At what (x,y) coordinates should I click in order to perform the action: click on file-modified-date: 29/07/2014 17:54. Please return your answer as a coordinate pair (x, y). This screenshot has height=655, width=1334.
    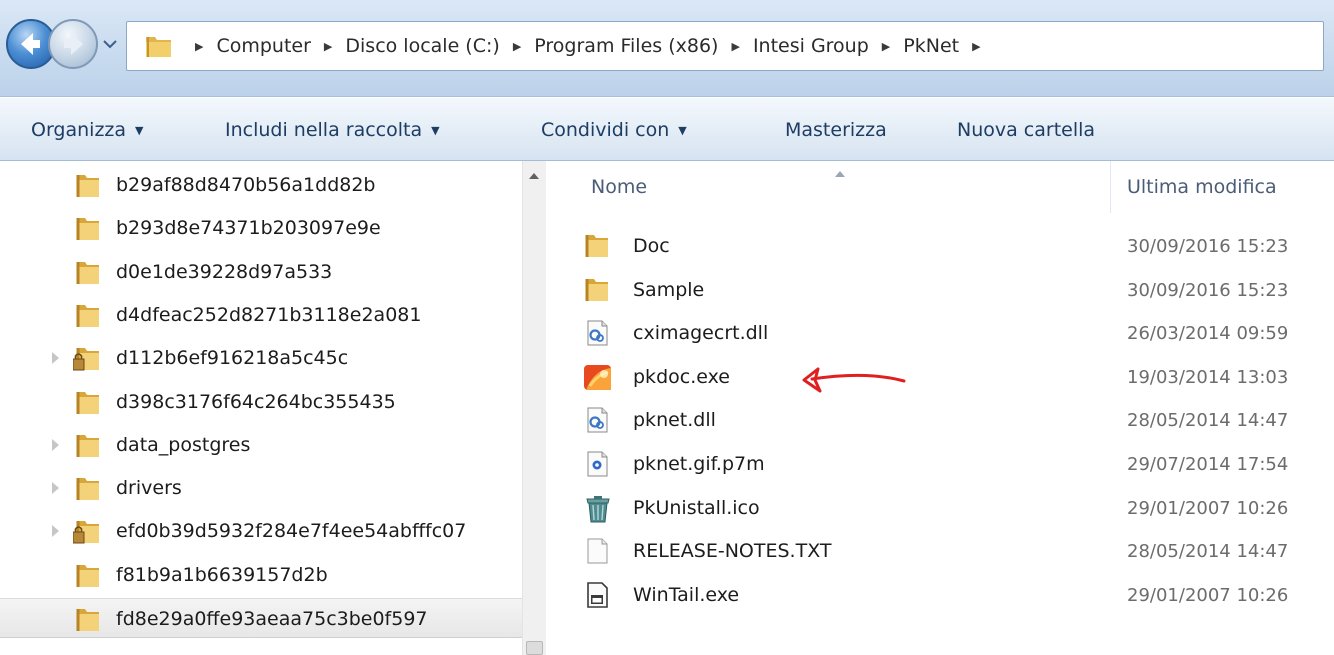
    Looking at the image, I should click on (1208, 464).